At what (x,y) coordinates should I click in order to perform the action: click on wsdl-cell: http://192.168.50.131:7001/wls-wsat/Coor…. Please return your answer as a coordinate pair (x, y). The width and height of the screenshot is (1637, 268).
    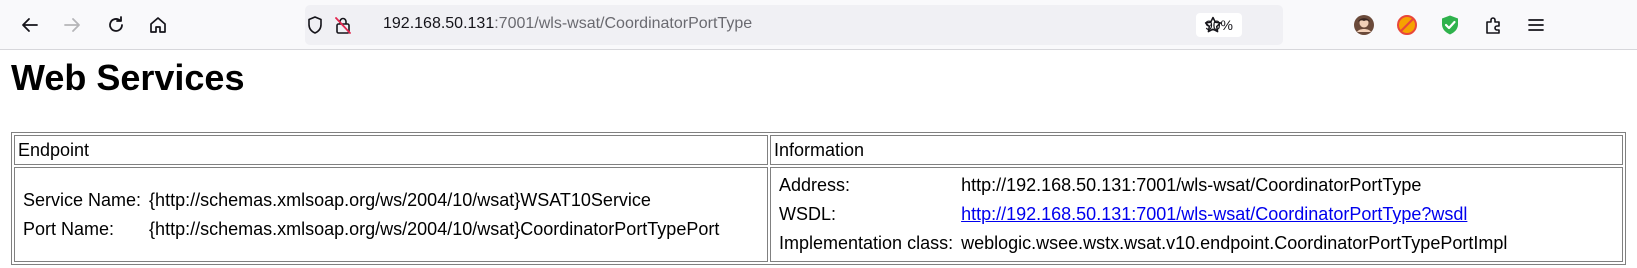
    Looking at the image, I should click on (1234, 214).